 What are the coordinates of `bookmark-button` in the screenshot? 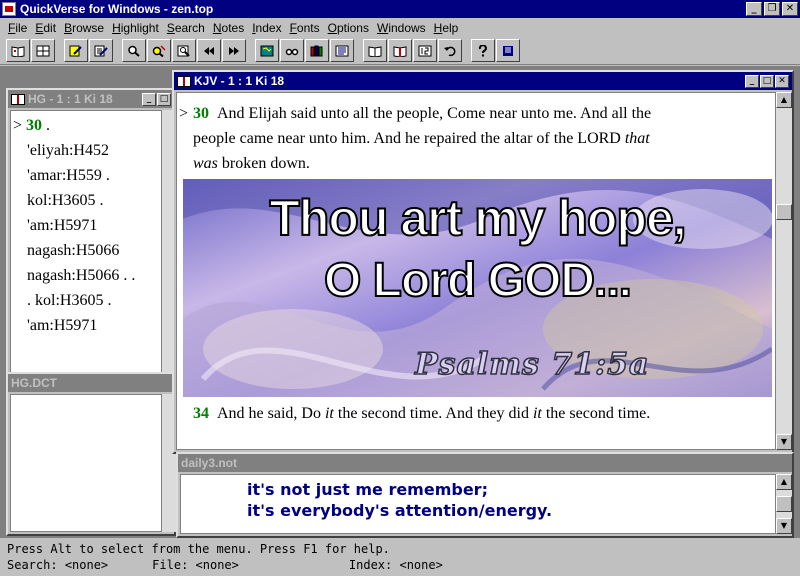 It's located at (508, 50).